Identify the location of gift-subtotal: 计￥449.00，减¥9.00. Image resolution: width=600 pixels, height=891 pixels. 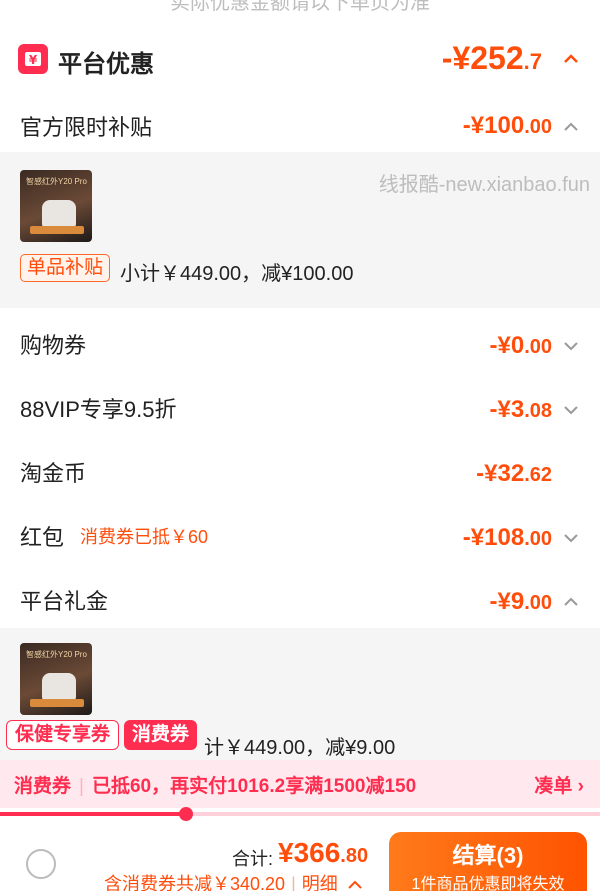
(300, 748).